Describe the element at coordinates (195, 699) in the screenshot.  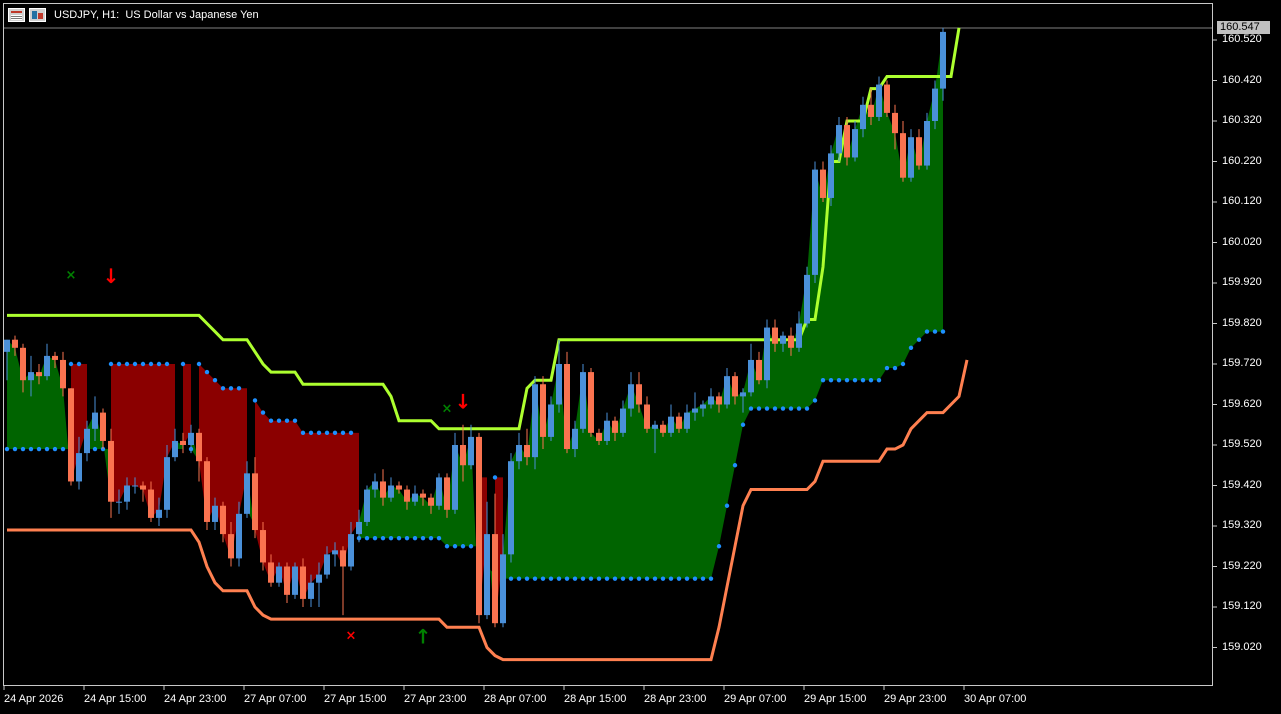
I see `time-axis-label: 24 Apr 23:00` at that location.